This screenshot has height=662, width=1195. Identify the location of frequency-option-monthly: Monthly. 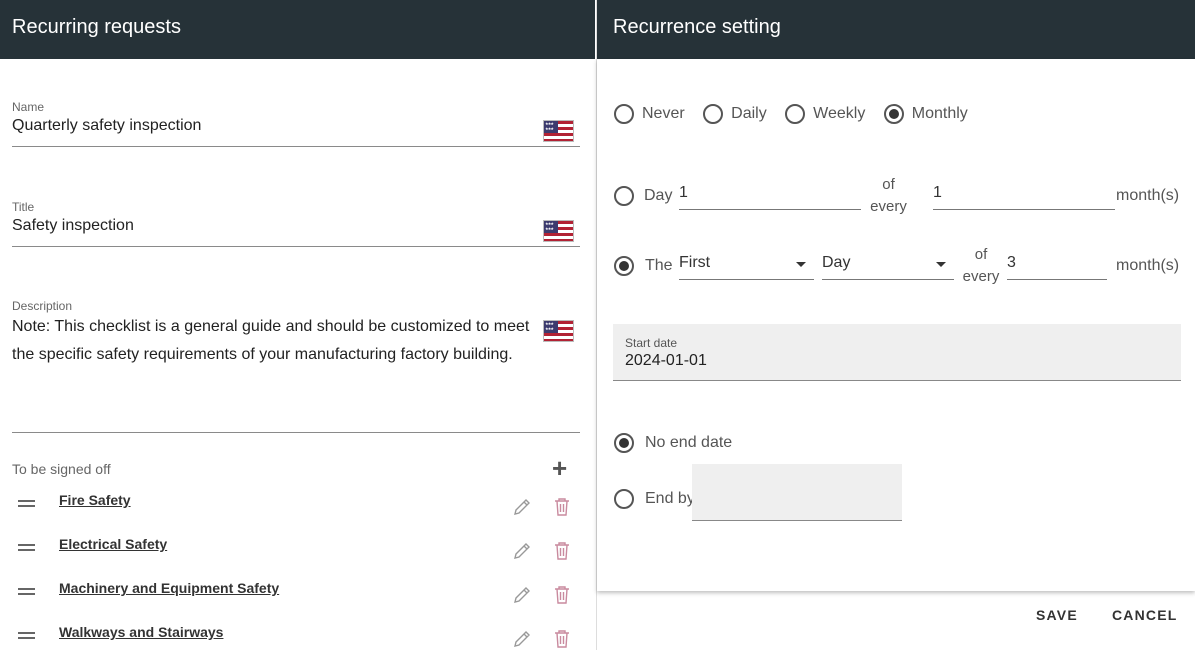
(925, 114).